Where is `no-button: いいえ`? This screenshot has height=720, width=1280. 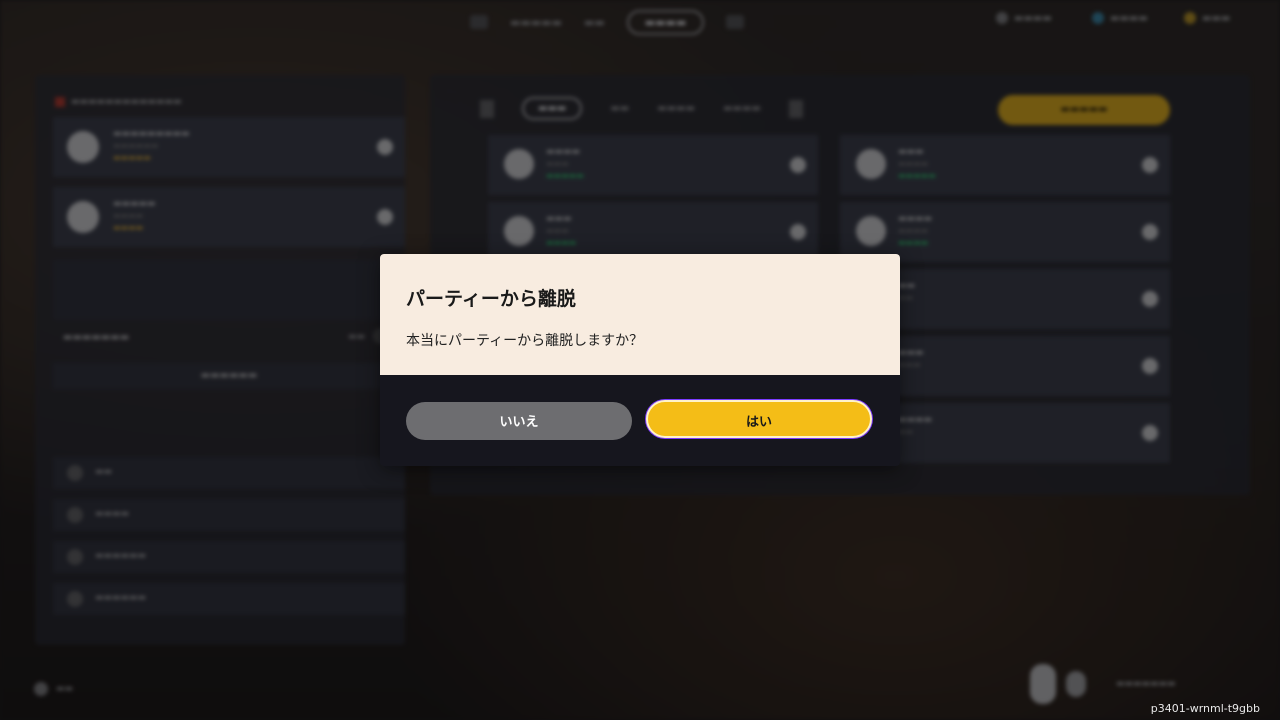
no-button: いいえ is located at coordinates (519, 421).